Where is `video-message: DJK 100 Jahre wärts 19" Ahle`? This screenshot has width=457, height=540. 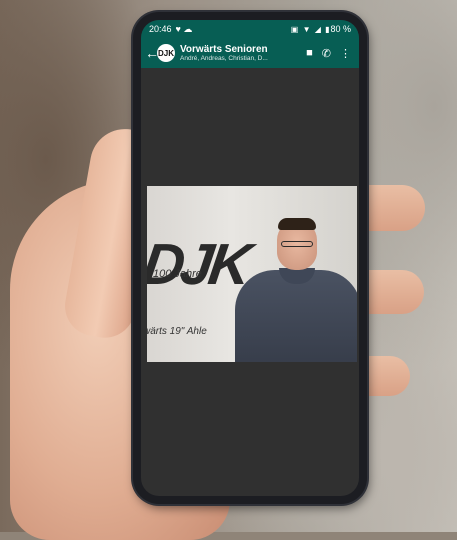 video-message: DJK 100 Jahre wärts 19" Ahle is located at coordinates (252, 274).